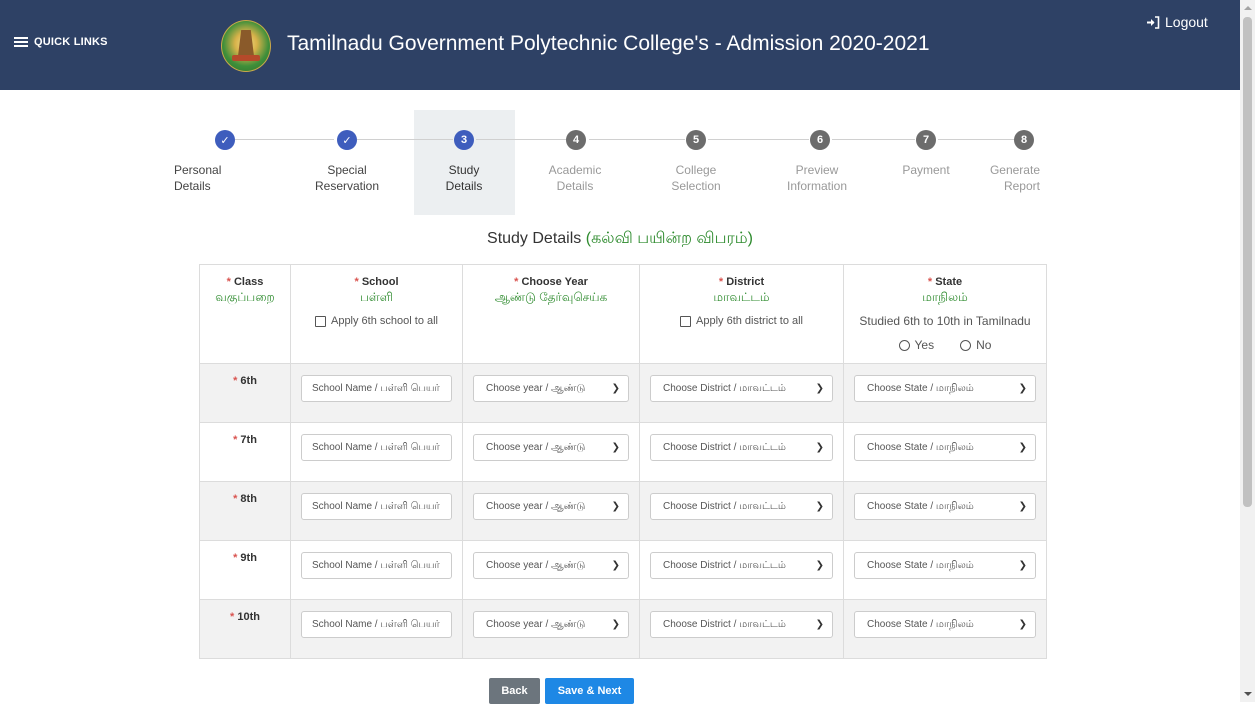  What do you see at coordinates (926, 140) in the screenshot?
I see `step-7-indicator: 7` at bounding box center [926, 140].